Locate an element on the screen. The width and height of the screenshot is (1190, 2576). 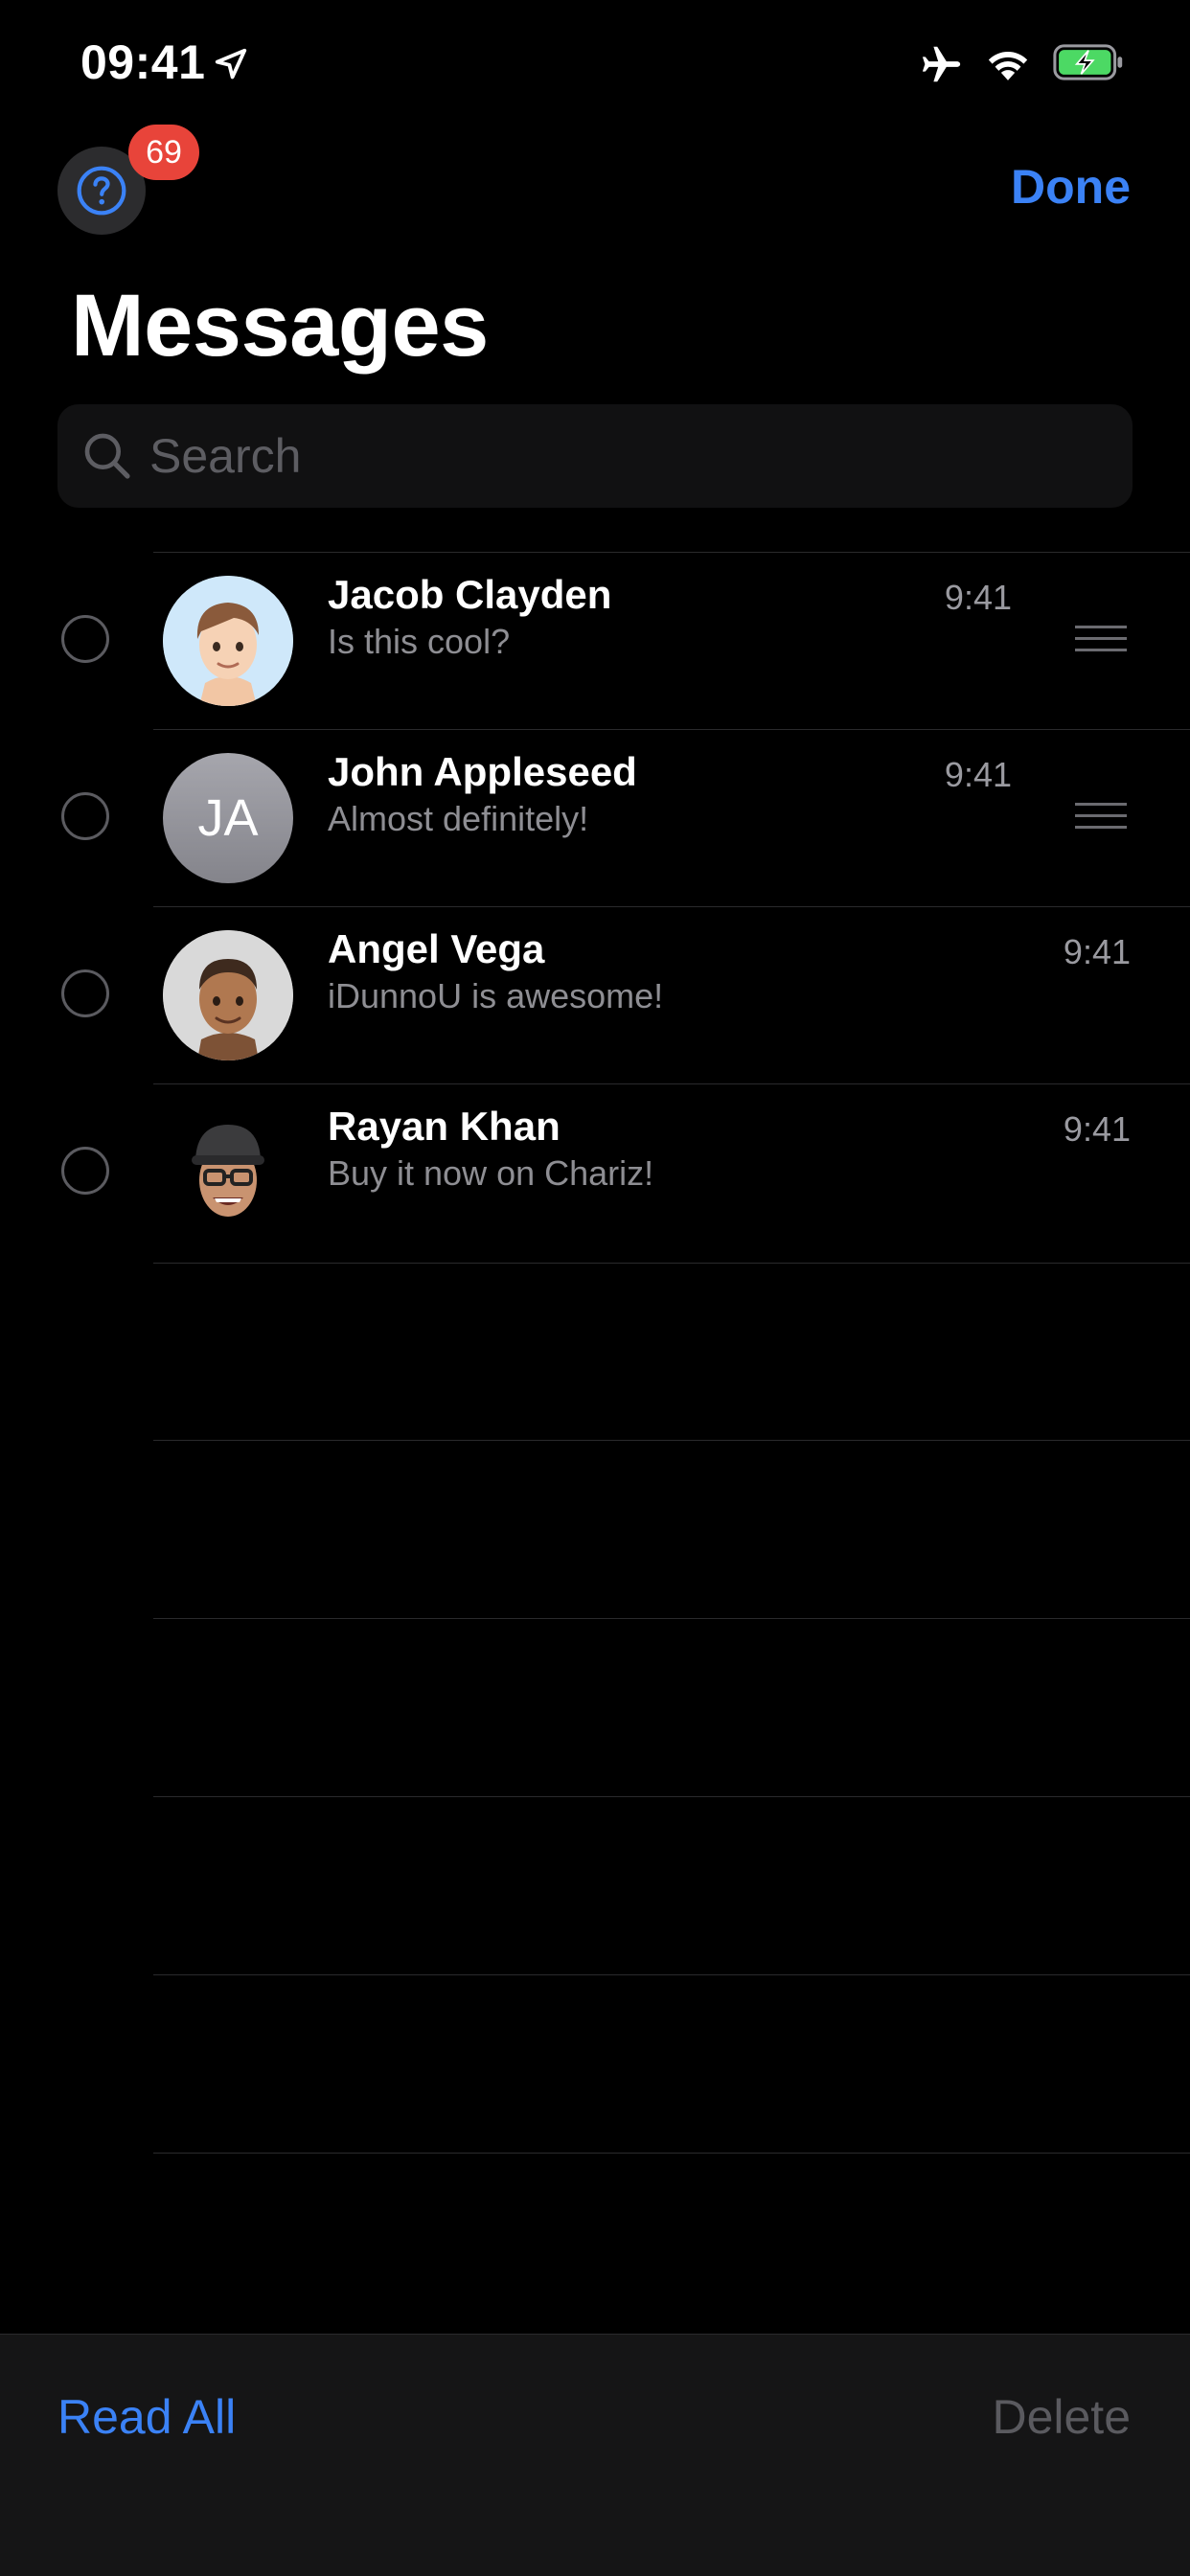
question-mark-icon is located at coordinates (101, 191).